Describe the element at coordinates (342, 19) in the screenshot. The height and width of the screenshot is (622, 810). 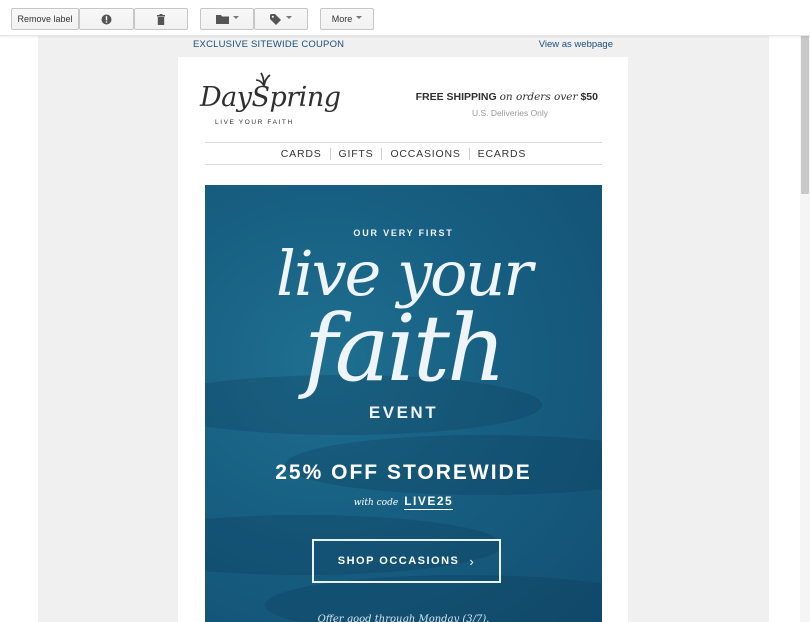
I see `more-label: More` at that location.